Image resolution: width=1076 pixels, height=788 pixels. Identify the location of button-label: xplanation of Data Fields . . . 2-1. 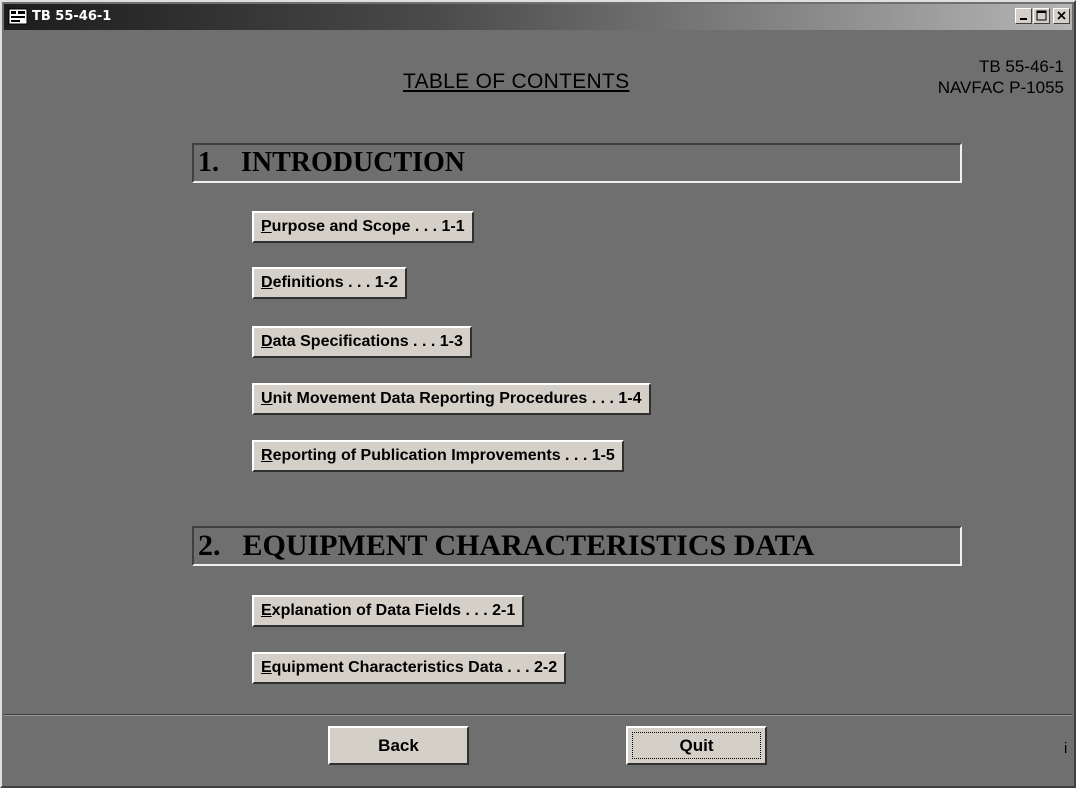
(393, 610).